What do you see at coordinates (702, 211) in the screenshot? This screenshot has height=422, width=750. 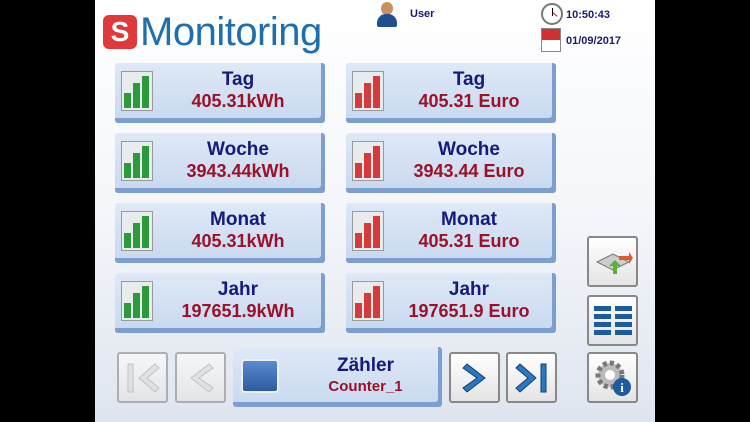 I see `right-letterbox` at bounding box center [702, 211].